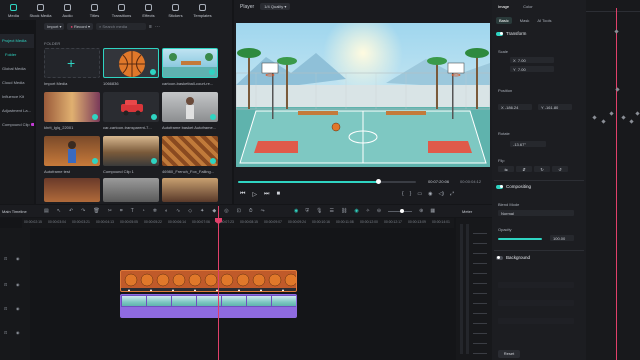 This screenshot has height=360, width=640. What do you see at coordinates (17, 69) in the screenshot?
I see `sidebar-item-global-media: Global Media` at bounding box center [17, 69].